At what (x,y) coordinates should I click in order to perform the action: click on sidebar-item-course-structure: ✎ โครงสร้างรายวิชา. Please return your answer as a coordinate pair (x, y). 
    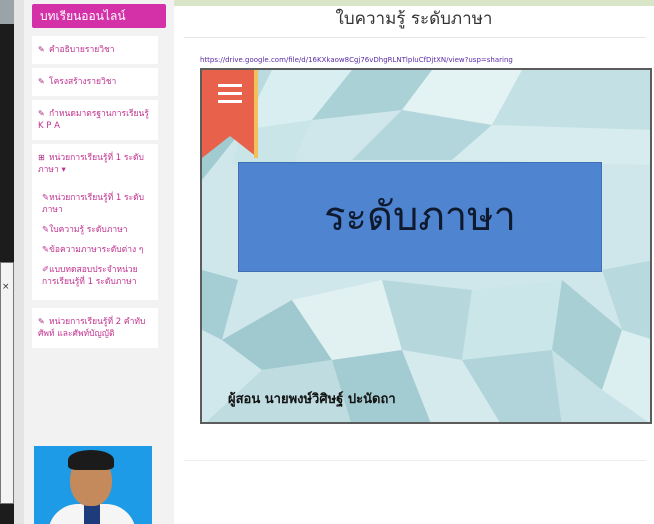
    Looking at the image, I should click on (95, 82).